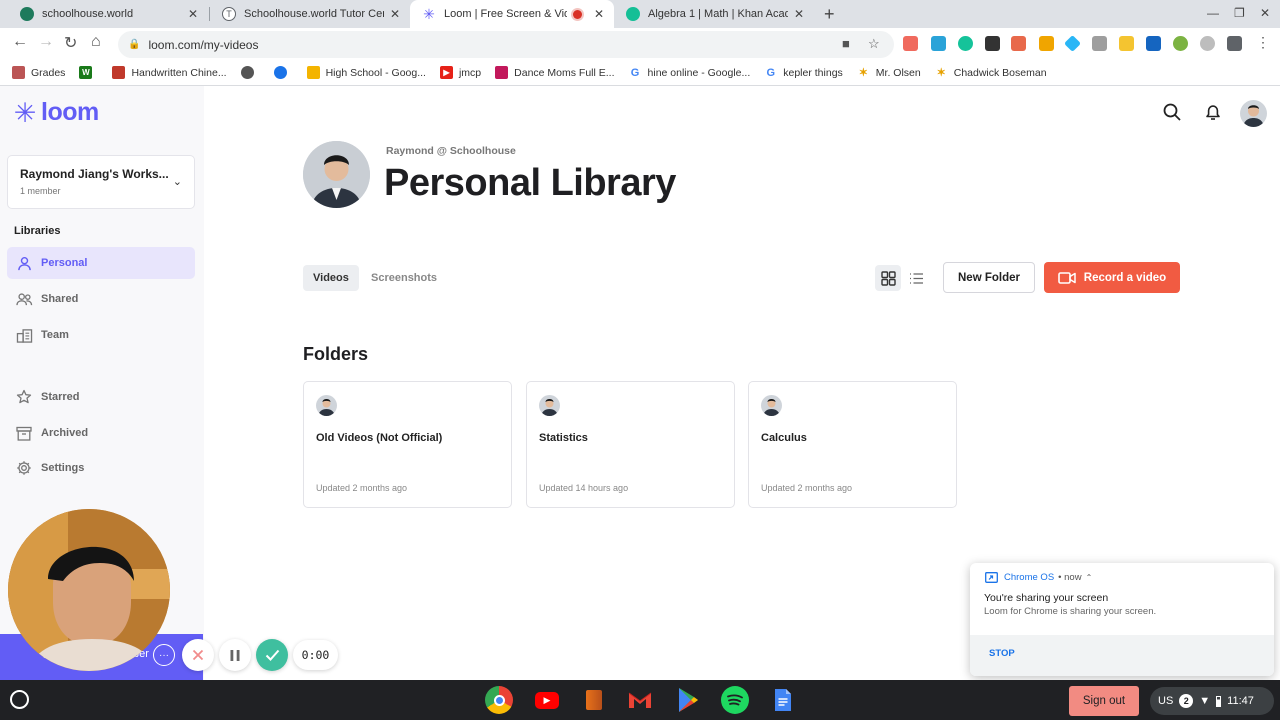 This screenshot has width=1280, height=720. Describe the element at coordinates (1089, 577) in the screenshot. I see `chevron-up-icon: ⌃` at that location.